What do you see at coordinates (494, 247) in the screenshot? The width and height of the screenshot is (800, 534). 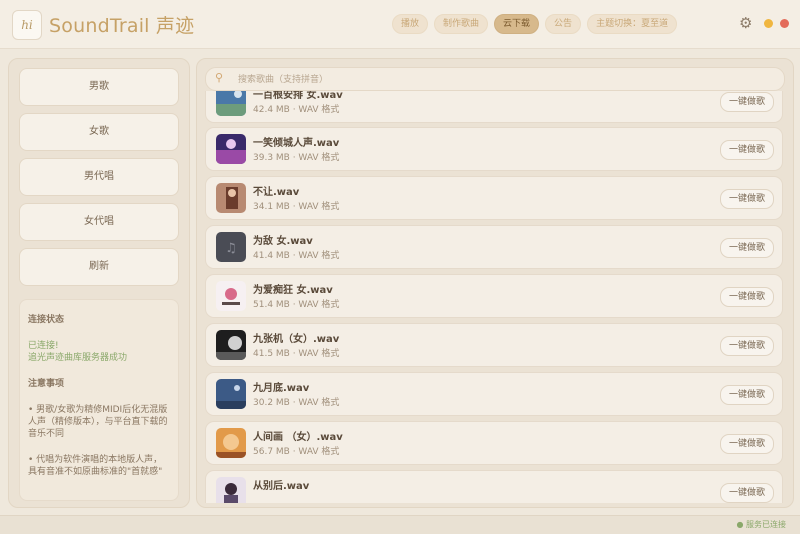 I see `list-item: ♫ 为敌 女.wav 41.4 MB · WAV 格式 一键做歌` at bounding box center [494, 247].